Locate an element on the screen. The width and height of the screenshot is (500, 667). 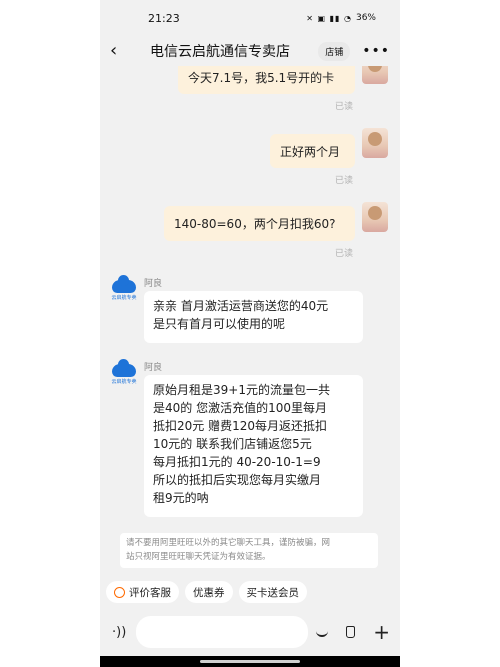
shopping-bag-icon is located at coordinates (351, 632).